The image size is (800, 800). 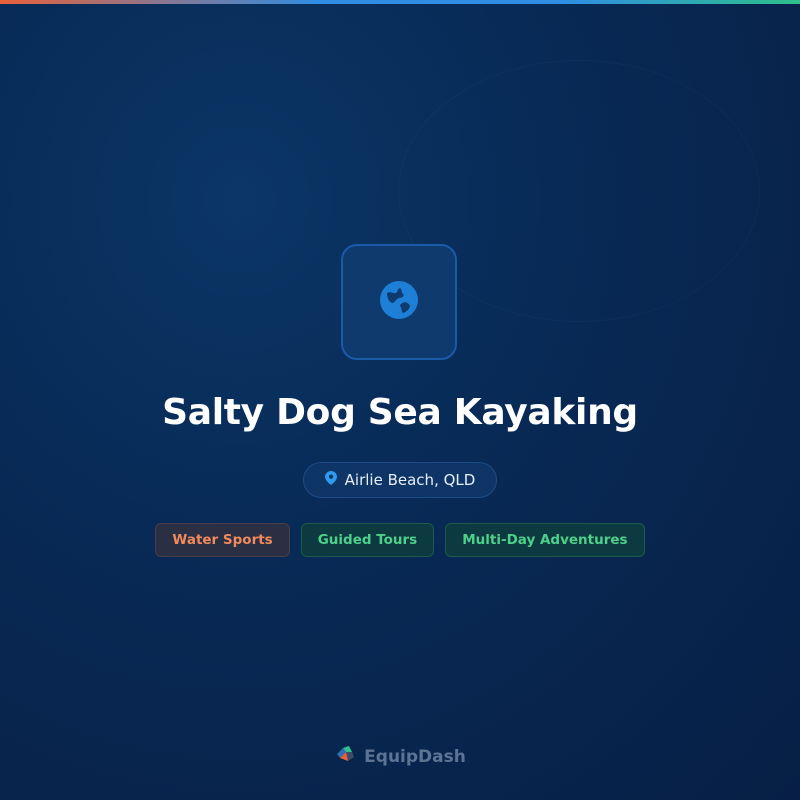 What do you see at coordinates (545, 540) in the screenshot?
I see `category-tag-multi-day-adventures: Multi-Day Adventures` at bounding box center [545, 540].